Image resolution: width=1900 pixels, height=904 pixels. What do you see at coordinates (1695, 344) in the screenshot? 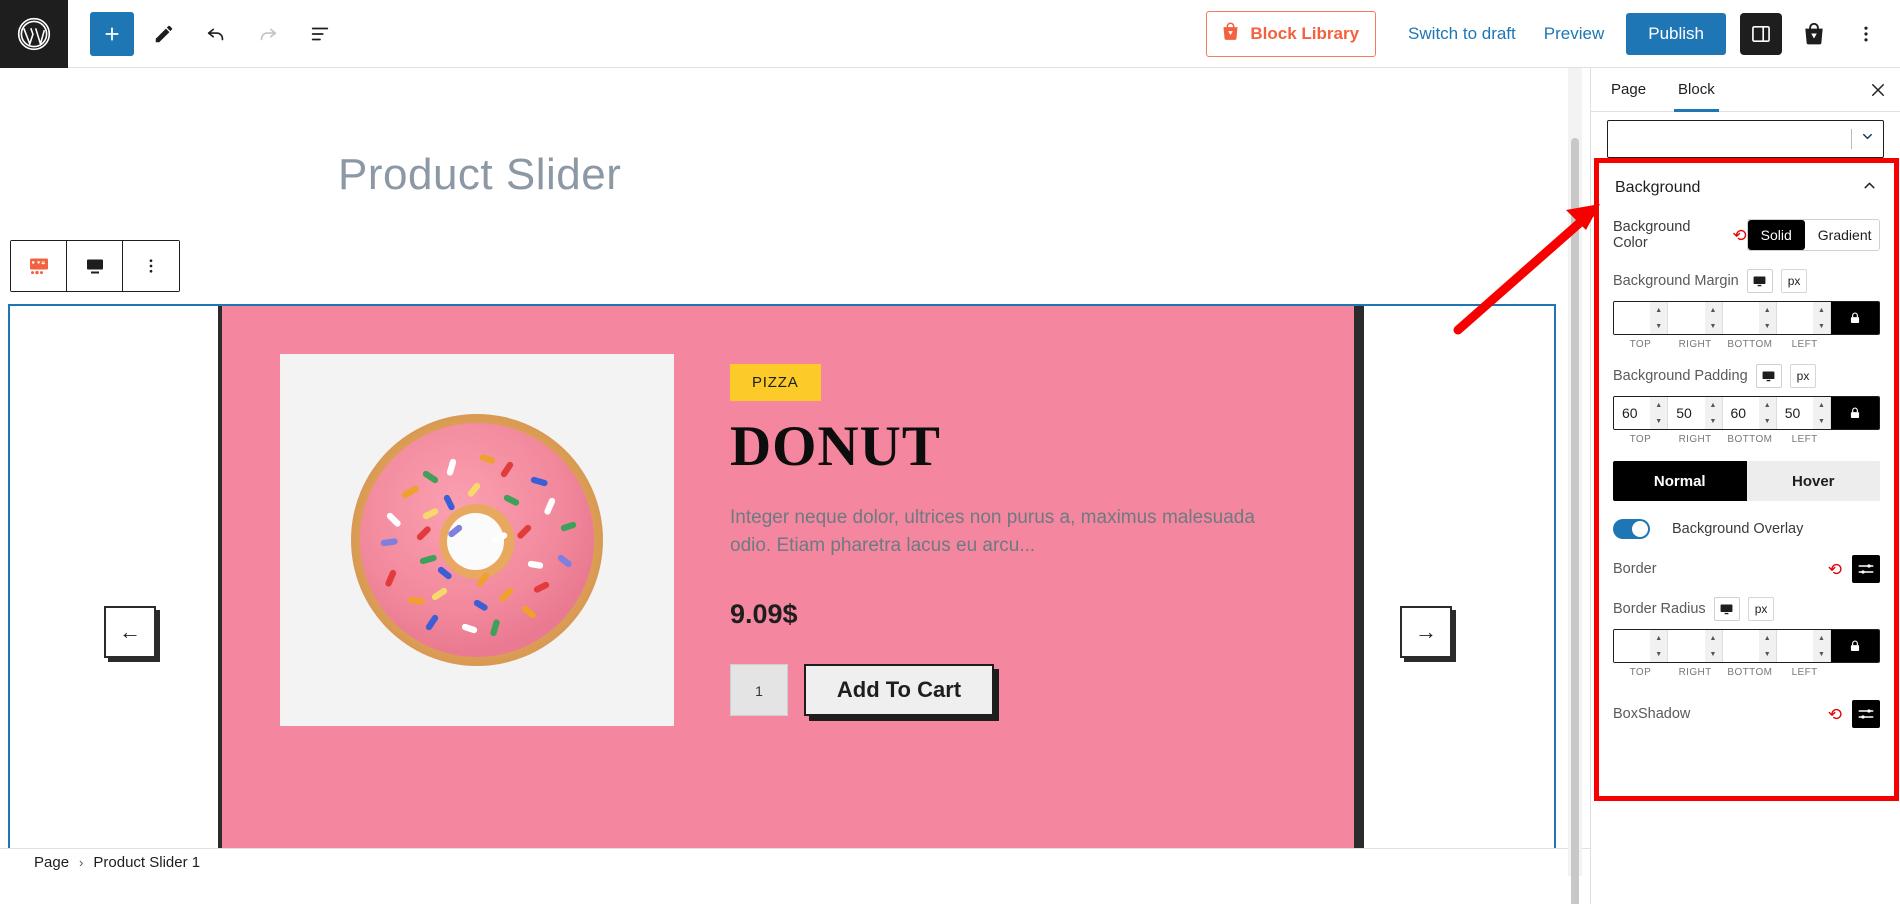
I see `margin-label-right: RIGHT` at bounding box center [1695, 344].